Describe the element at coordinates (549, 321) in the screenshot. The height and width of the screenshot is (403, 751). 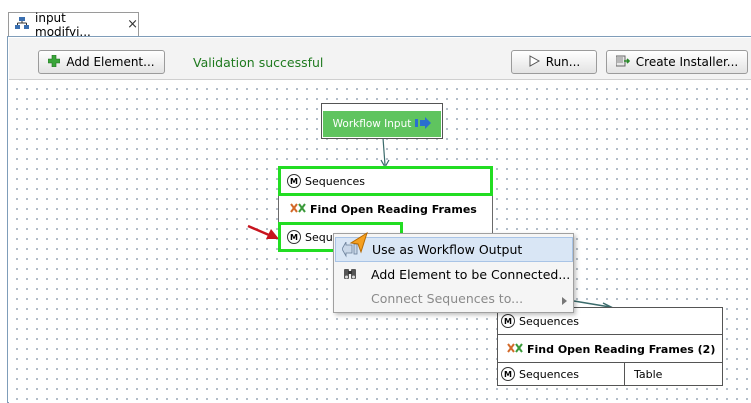
I see `node2-input-label: Sequences` at that location.